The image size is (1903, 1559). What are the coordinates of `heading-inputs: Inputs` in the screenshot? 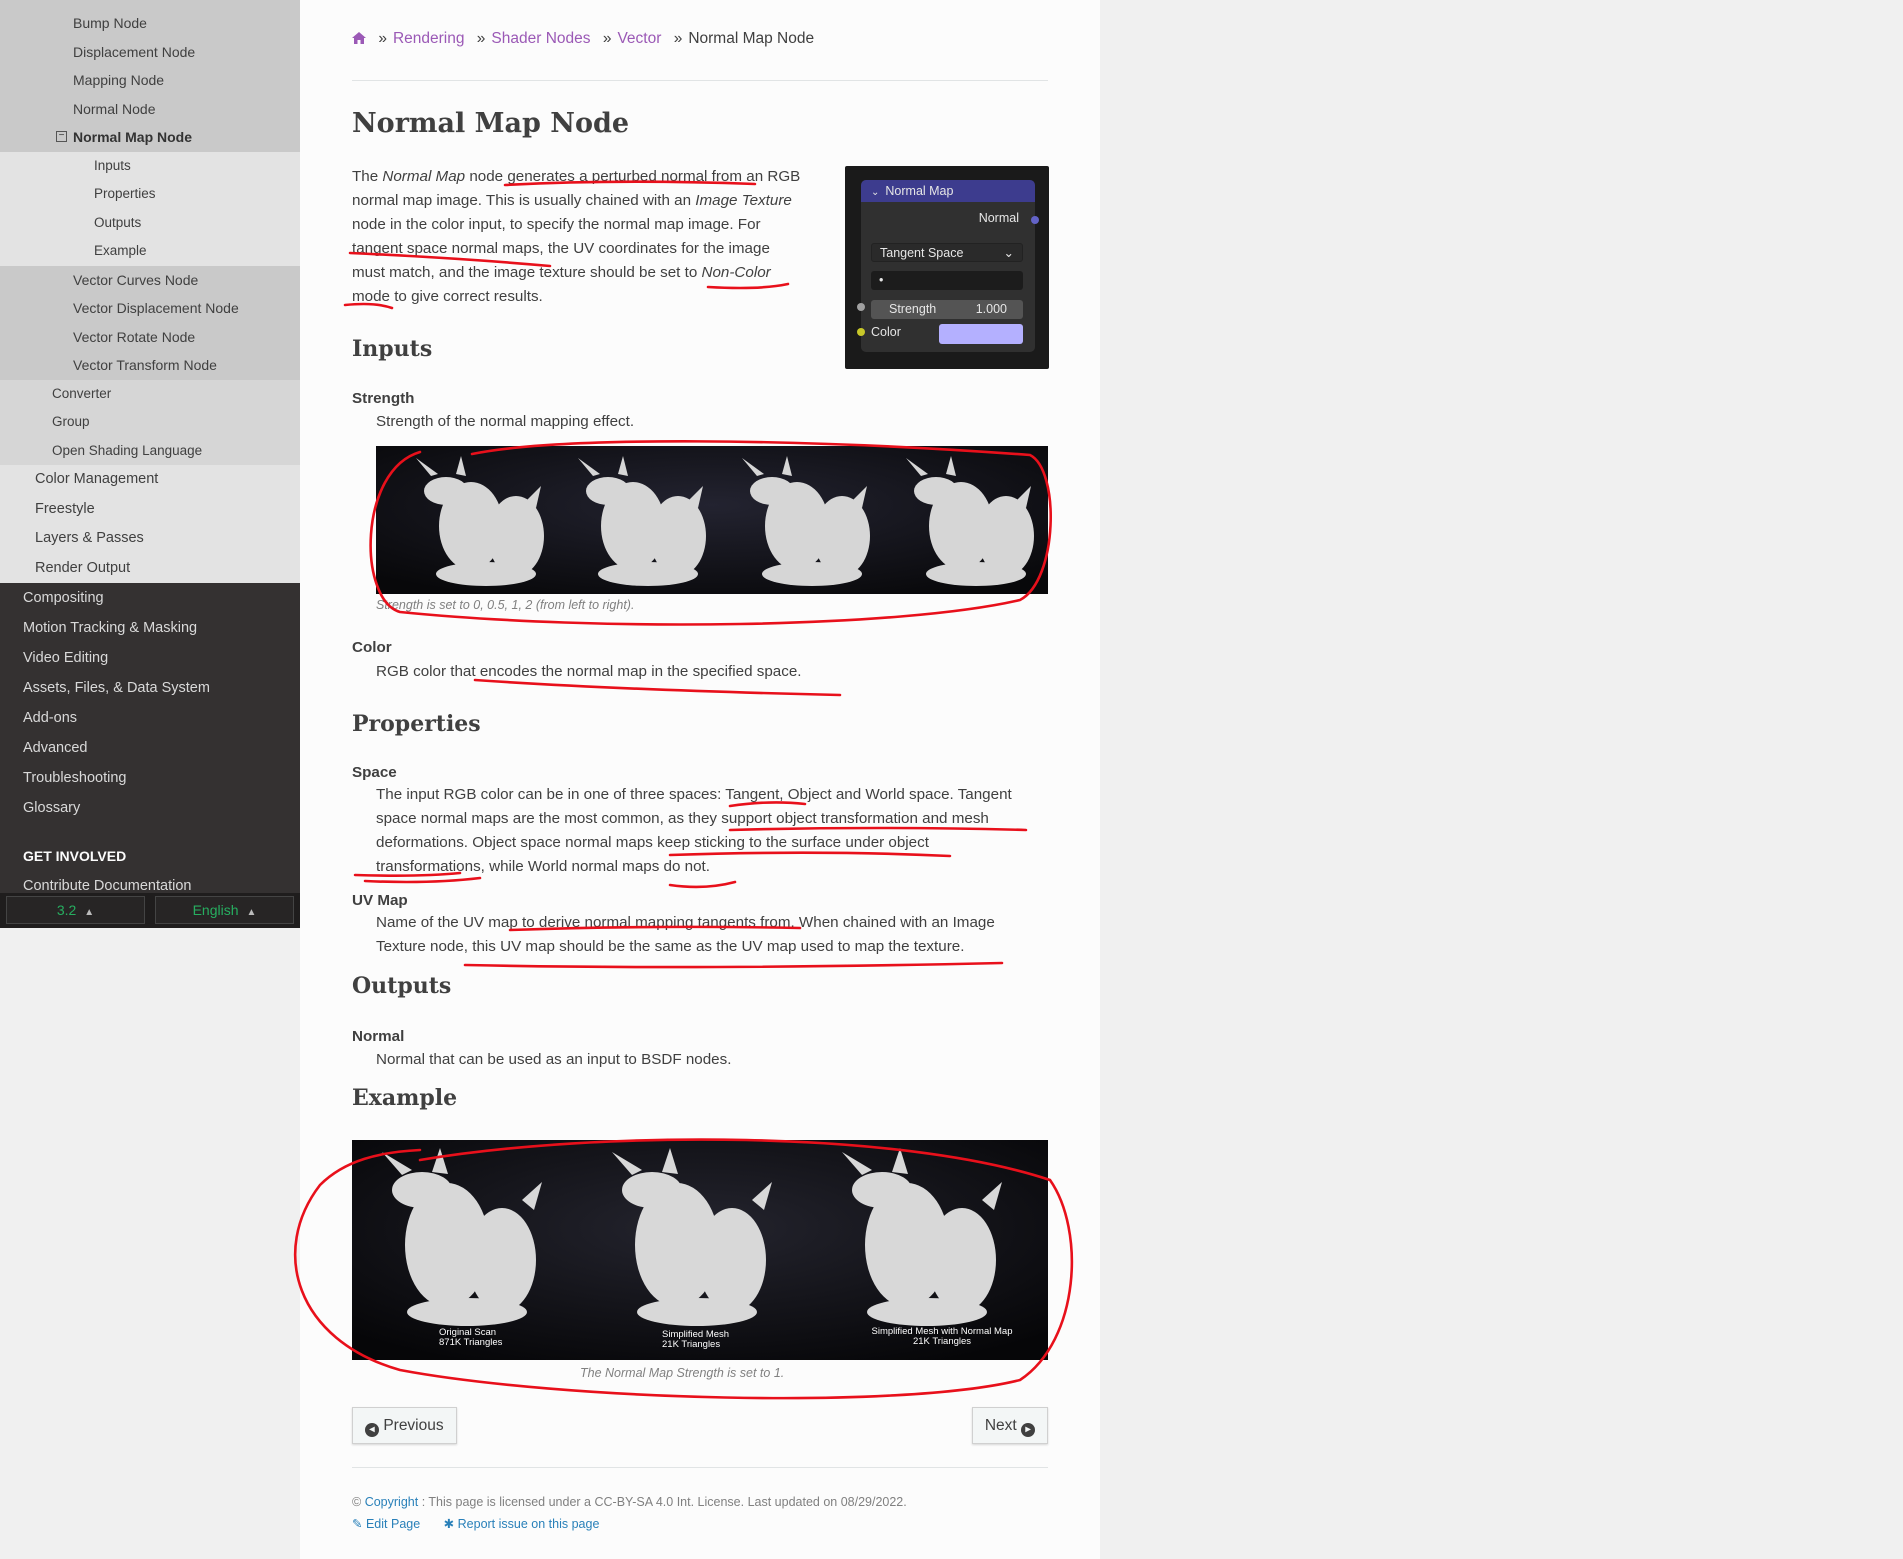 It's located at (392, 349).